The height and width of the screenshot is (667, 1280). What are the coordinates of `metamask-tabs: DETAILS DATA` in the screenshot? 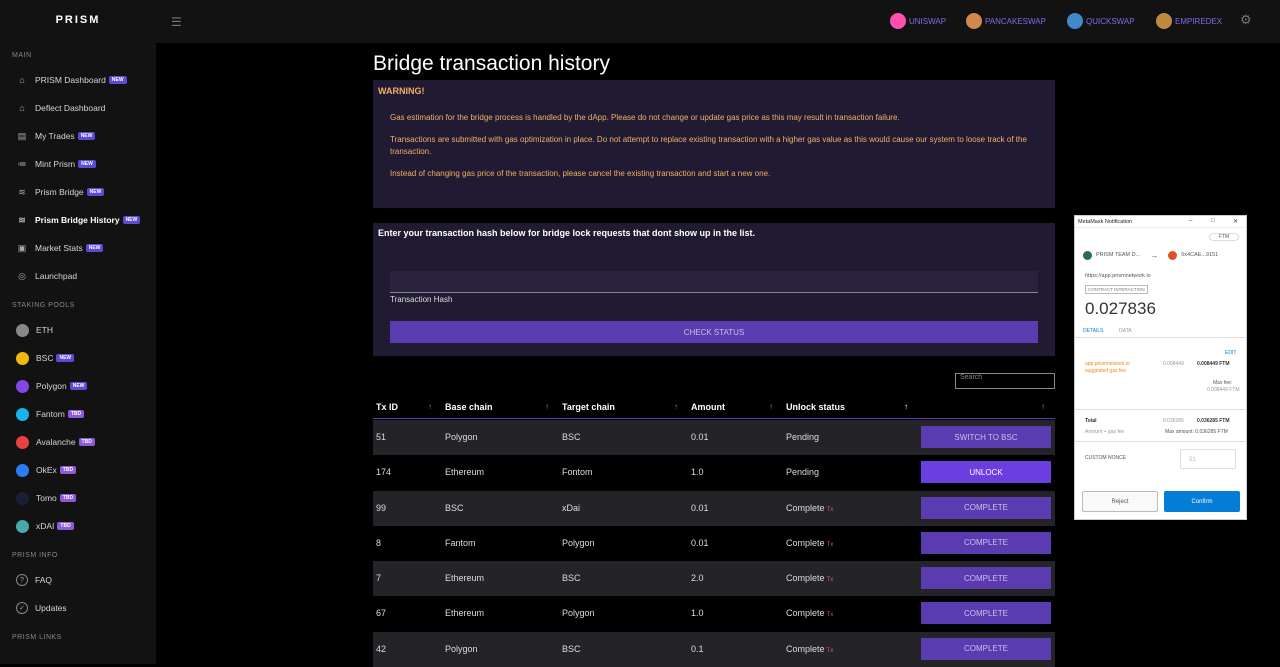 It's located at (1160, 332).